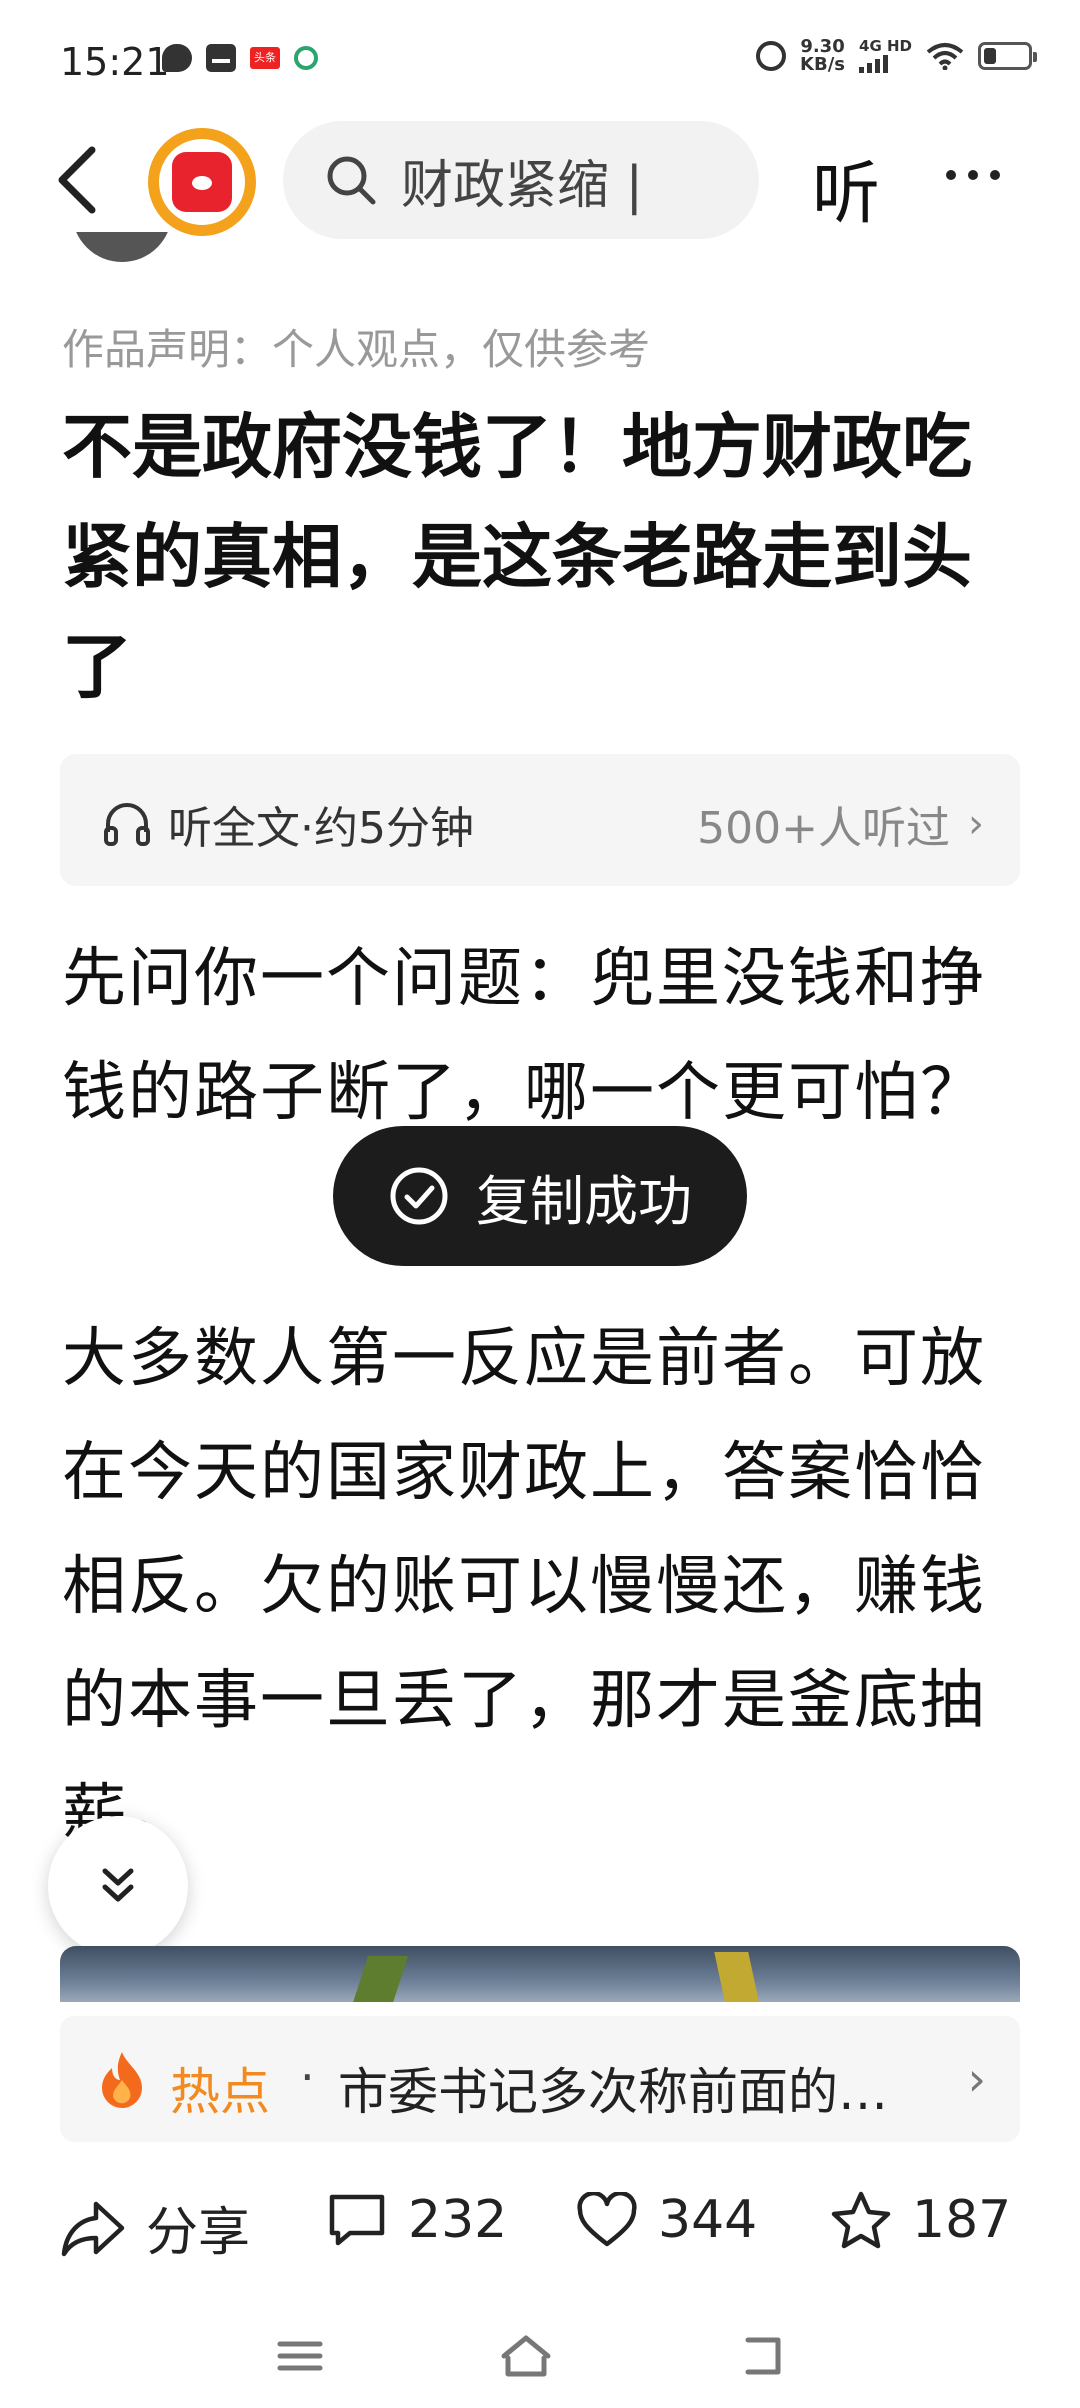 The image size is (1080, 2408). What do you see at coordinates (771, 56) in the screenshot?
I see `alarm-icon` at bounding box center [771, 56].